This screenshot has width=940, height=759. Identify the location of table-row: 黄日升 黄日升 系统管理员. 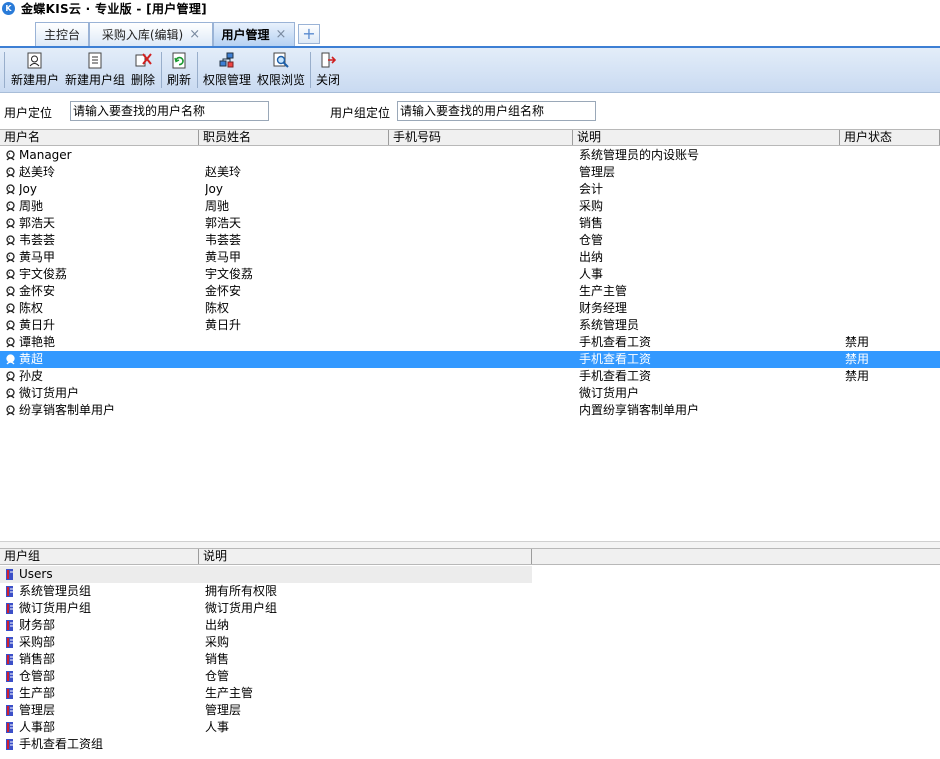
(470, 325).